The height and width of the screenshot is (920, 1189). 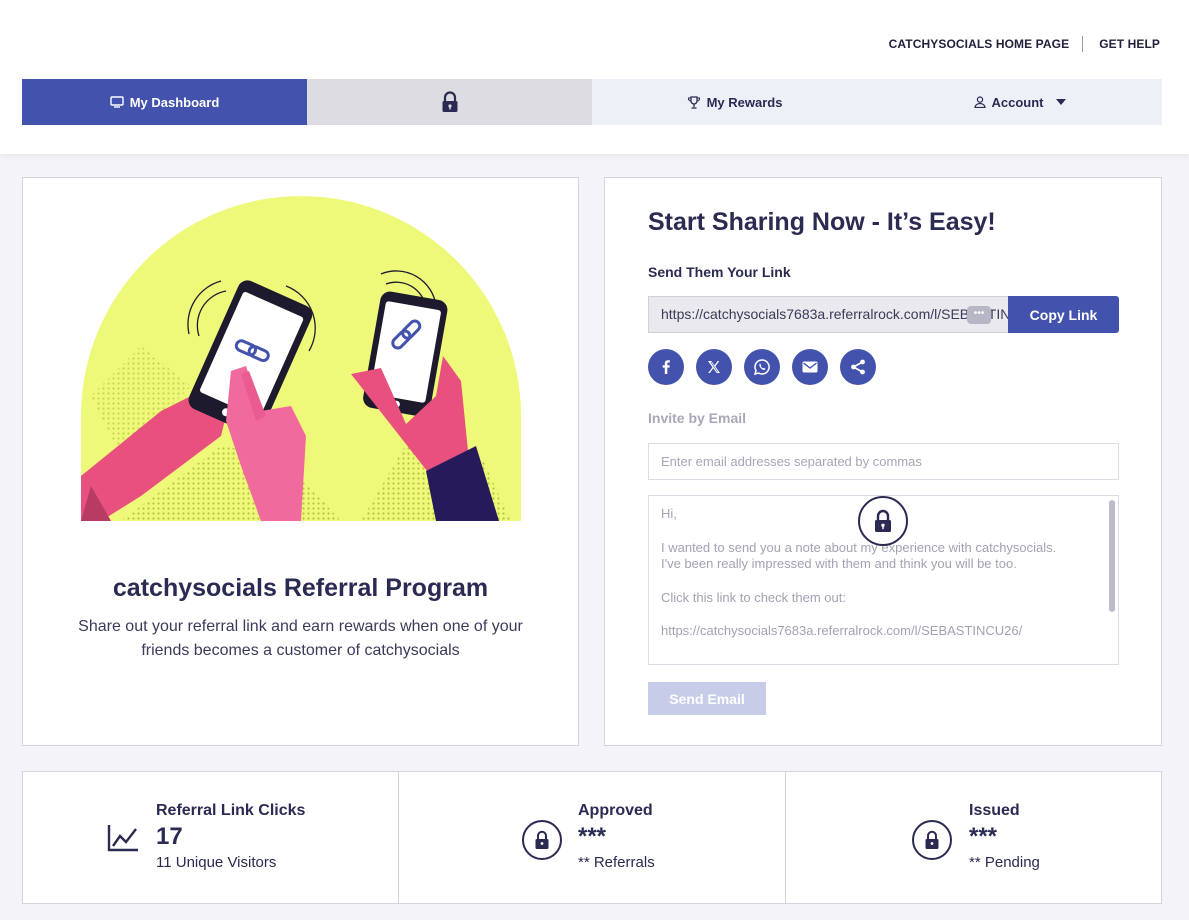 What do you see at coordinates (714, 367) in the screenshot?
I see `x-icon` at bounding box center [714, 367].